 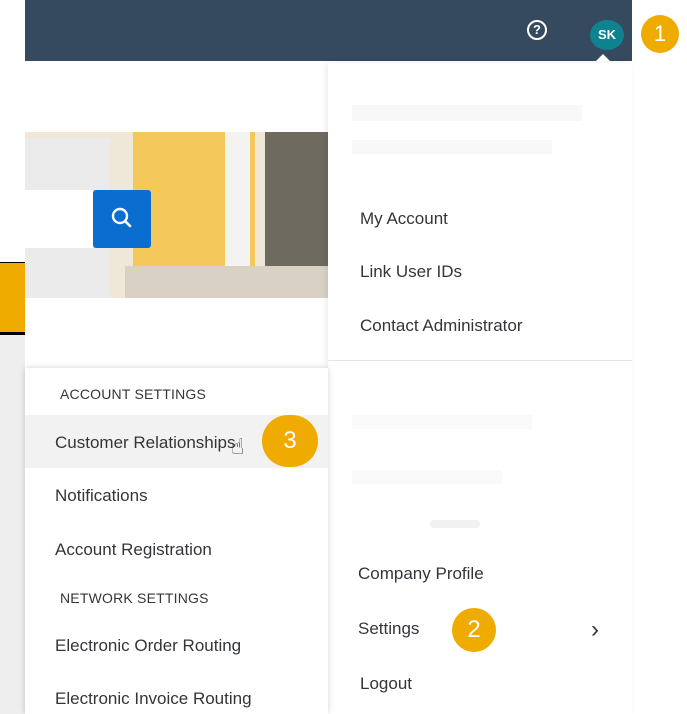 What do you see at coordinates (153, 699) in the screenshot?
I see `submenu-item-electronic-invoice-routing: Electronic Invoice Routing` at bounding box center [153, 699].